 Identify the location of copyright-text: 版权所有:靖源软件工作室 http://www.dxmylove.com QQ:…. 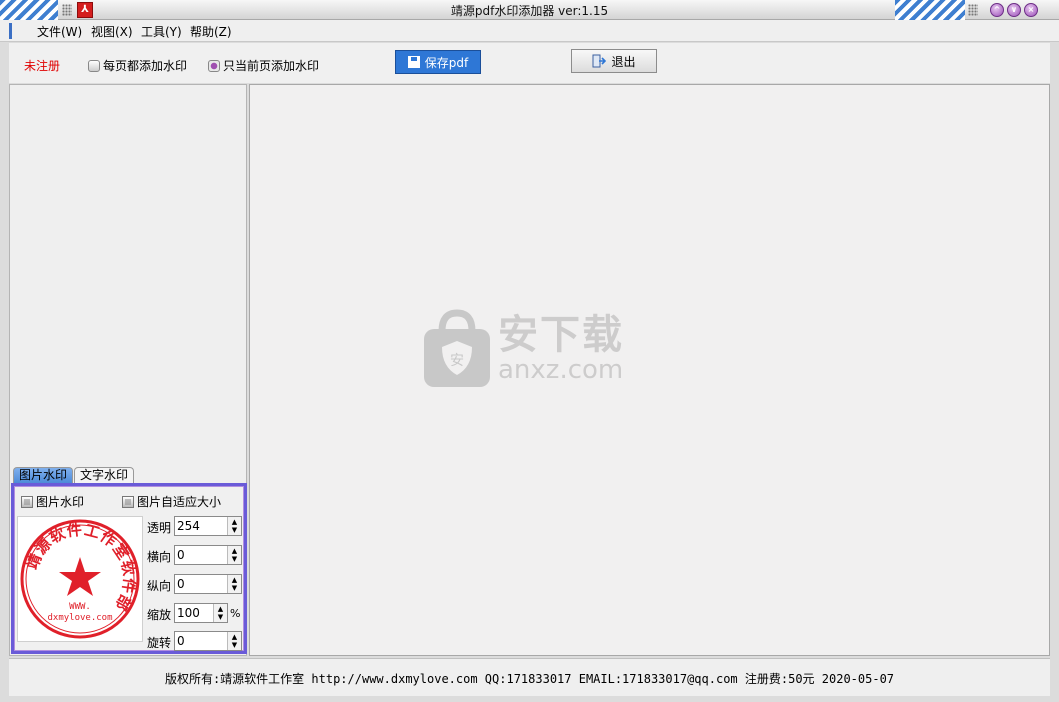
(529, 679).